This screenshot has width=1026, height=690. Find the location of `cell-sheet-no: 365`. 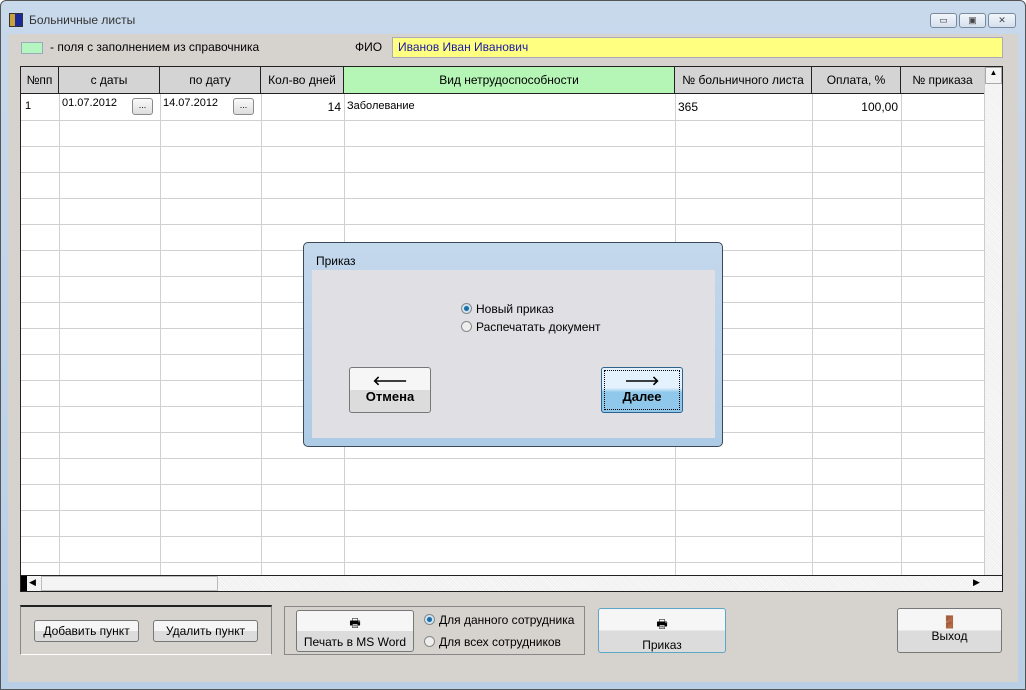

cell-sheet-no: 365 is located at coordinates (688, 107).